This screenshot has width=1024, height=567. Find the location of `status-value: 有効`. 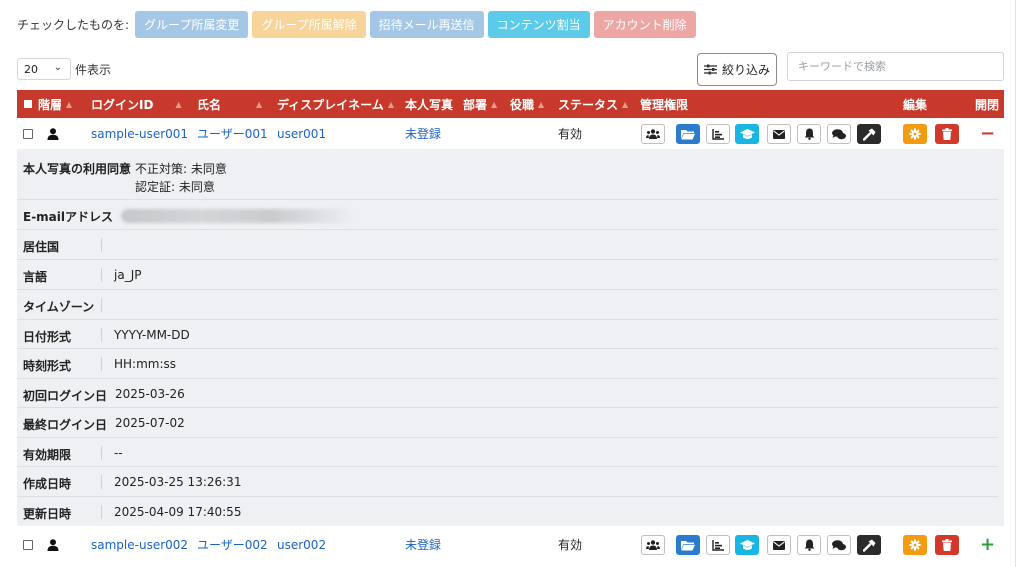

status-value: 有効 is located at coordinates (570, 134).